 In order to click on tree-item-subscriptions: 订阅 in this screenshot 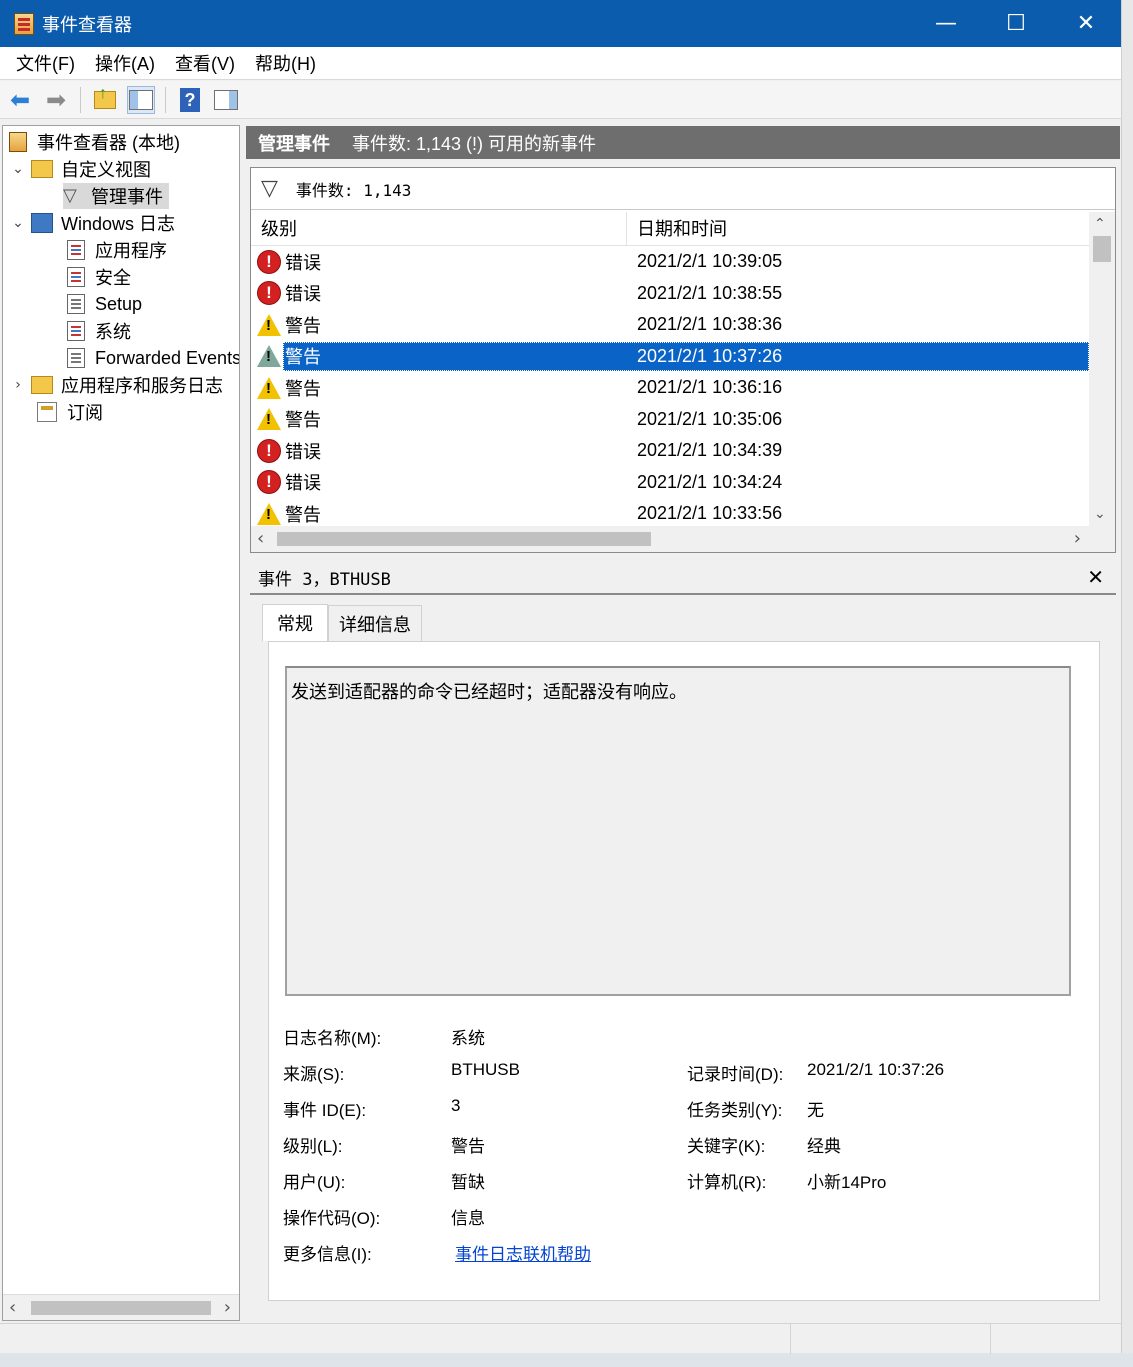, I will do `click(70, 412)`.